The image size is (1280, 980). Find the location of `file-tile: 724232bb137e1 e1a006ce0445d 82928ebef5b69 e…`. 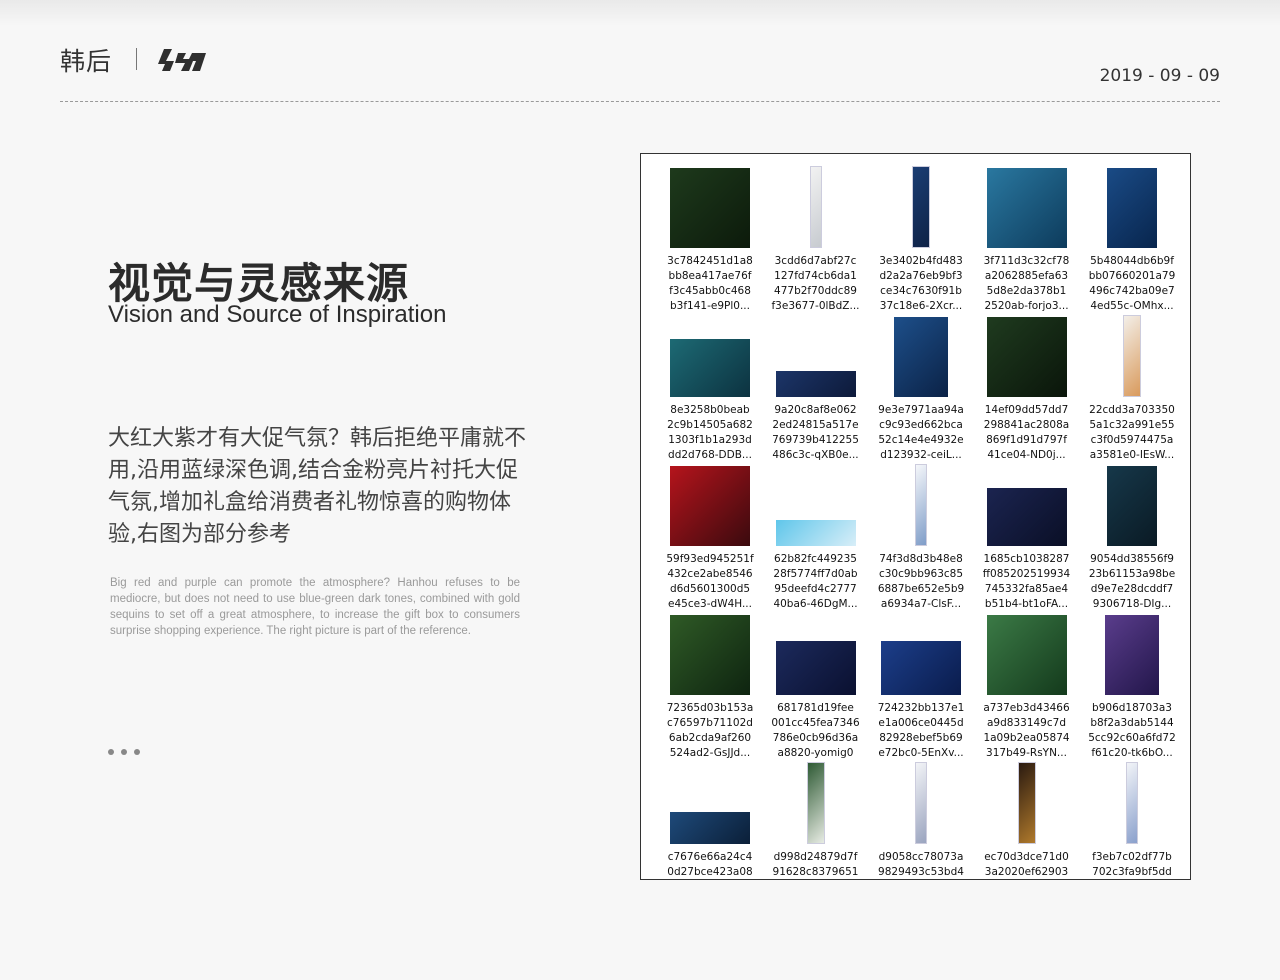

file-tile: 724232bb137e1 e1a006ce0445d 82928ebef5b69 e… is located at coordinates (921, 687).